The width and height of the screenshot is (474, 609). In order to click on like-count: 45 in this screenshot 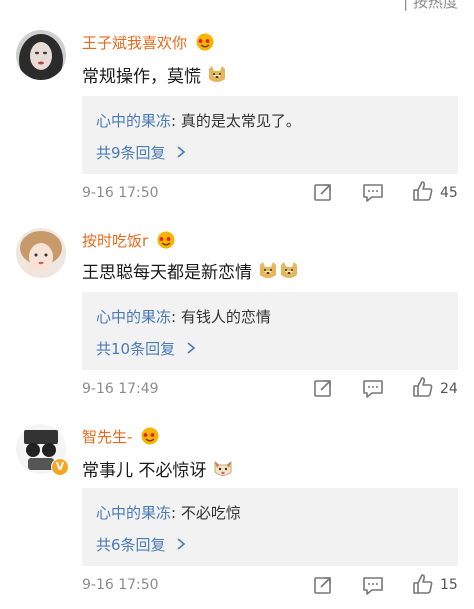, I will do `click(449, 193)`.